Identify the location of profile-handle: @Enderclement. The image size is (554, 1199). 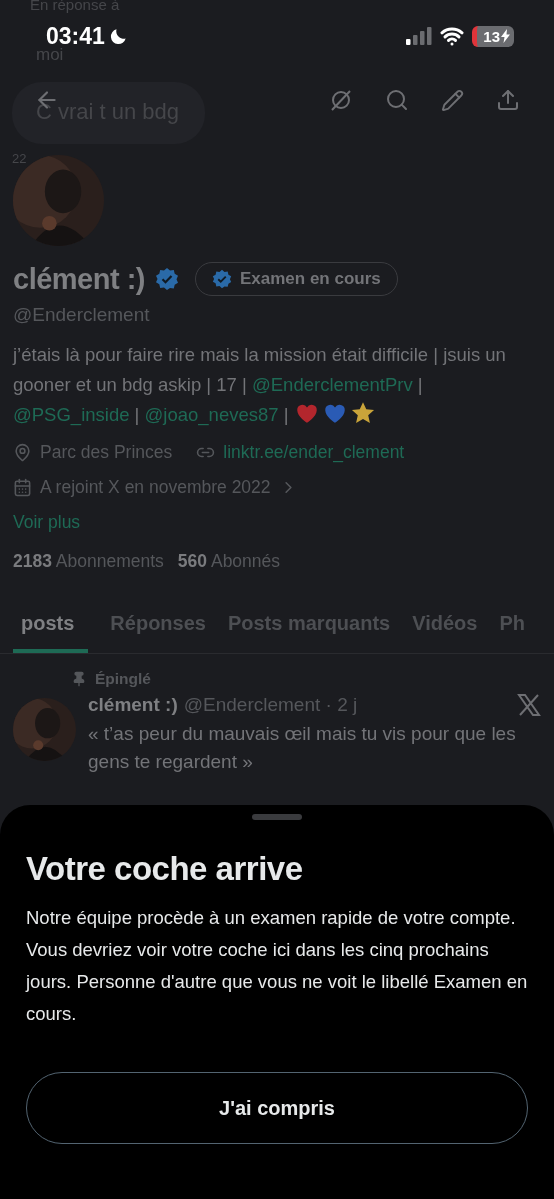
(82, 315).